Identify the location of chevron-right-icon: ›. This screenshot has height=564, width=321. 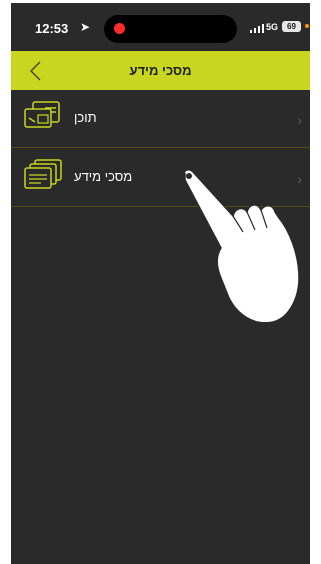
(299, 120).